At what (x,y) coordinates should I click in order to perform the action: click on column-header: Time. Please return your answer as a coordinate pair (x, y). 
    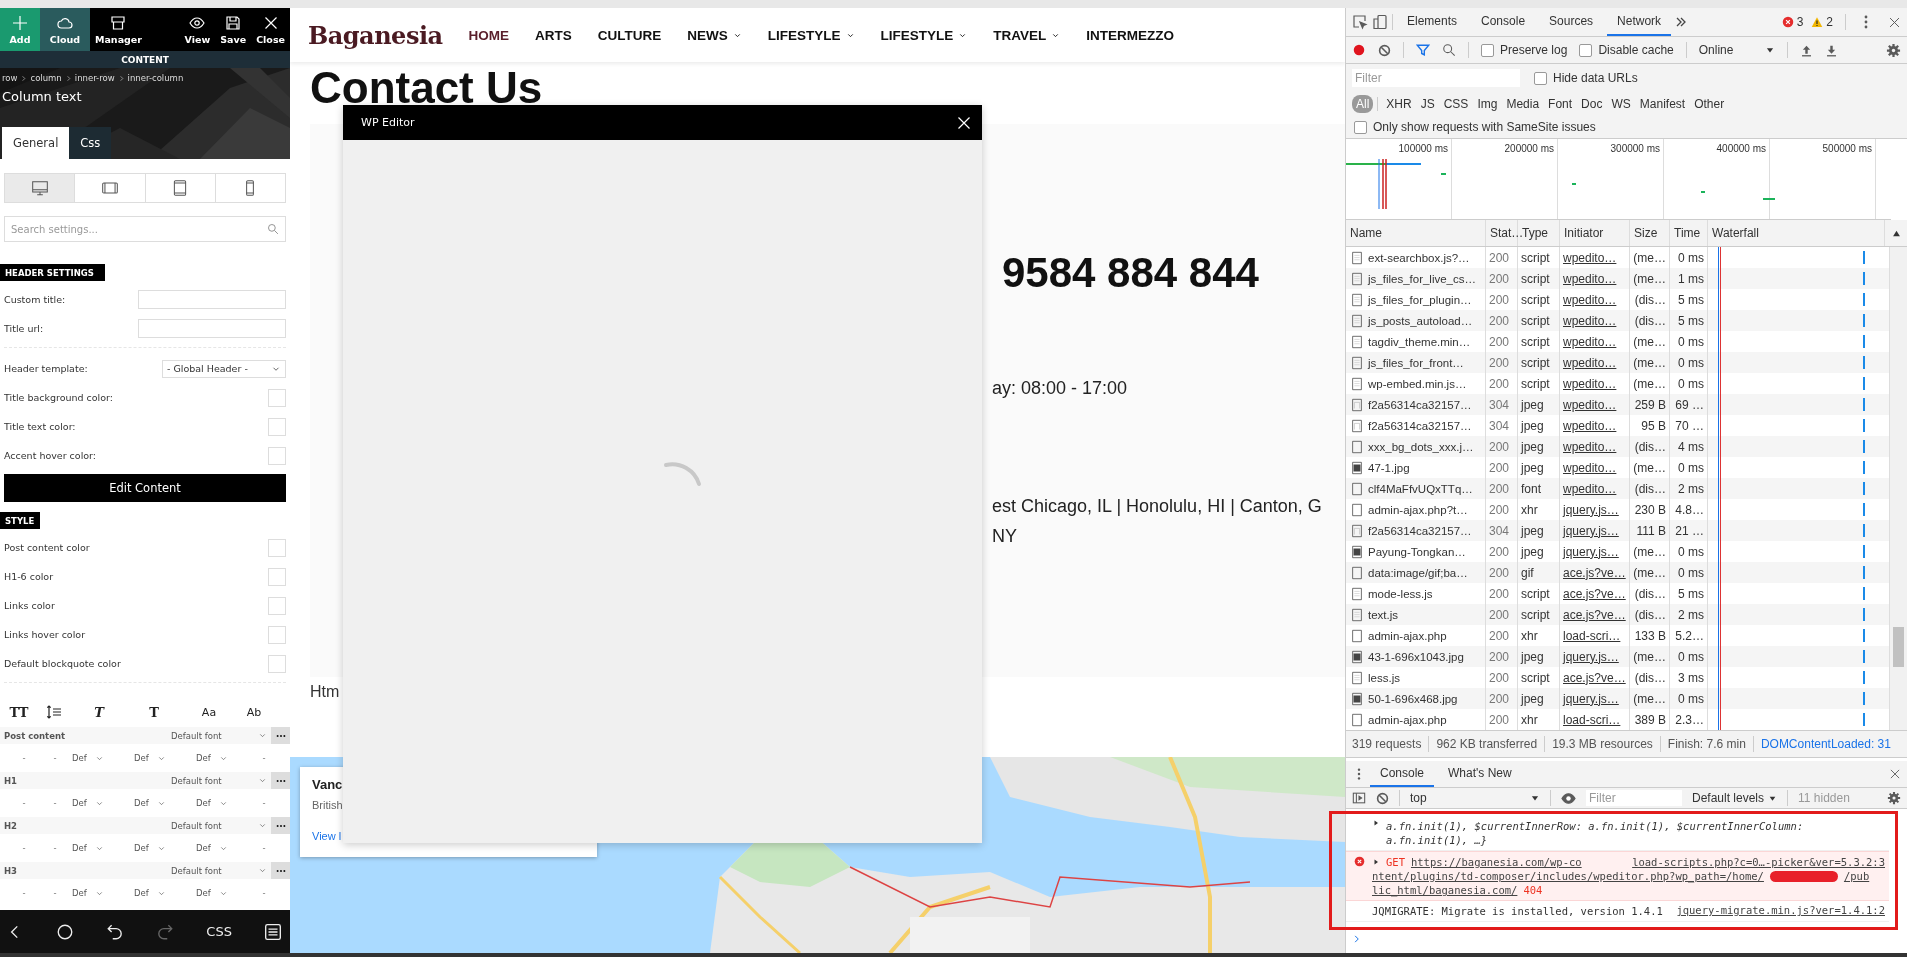
    Looking at the image, I should click on (1689, 233).